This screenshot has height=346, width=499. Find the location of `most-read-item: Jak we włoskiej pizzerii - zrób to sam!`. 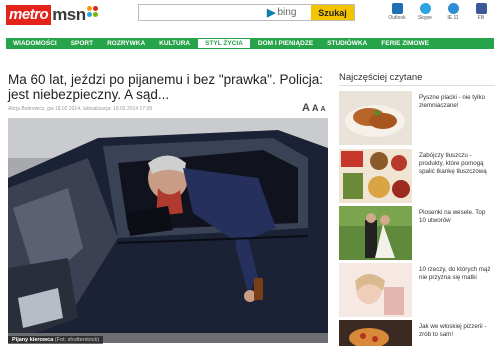

most-read-item: Jak we włoskiej pizzerii - zrób to sam! is located at coordinates (417, 333).